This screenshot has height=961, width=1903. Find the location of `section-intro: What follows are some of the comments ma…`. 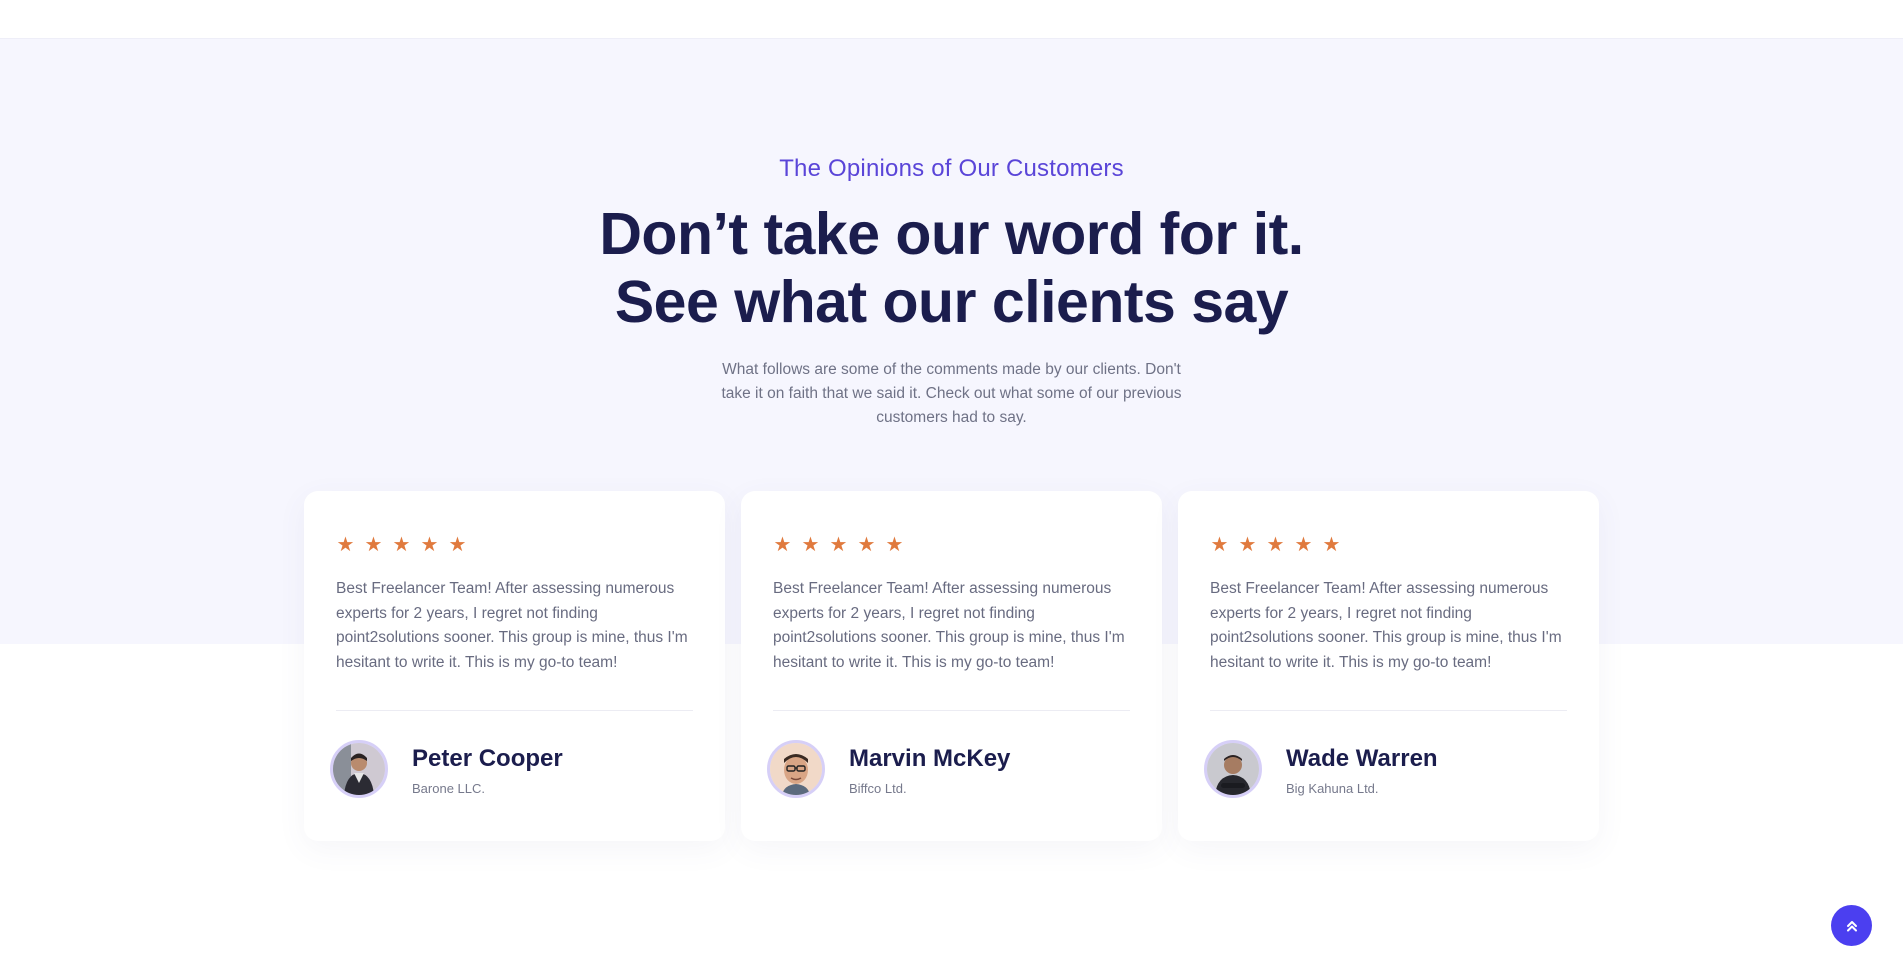

section-intro: What follows are some of the comments ma… is located at coordinates (951, 393).